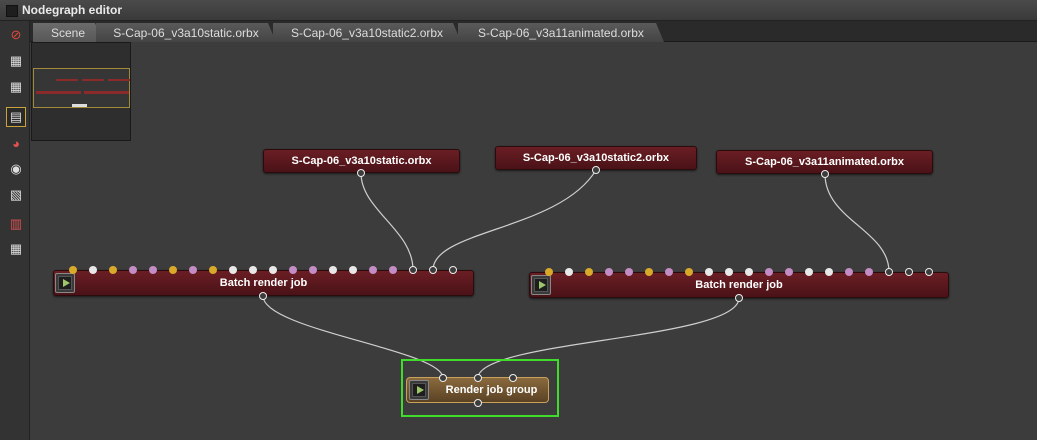 This screenshot has height=440, width=1037. I want to click on batch2-output-pin, so click(739, 298).